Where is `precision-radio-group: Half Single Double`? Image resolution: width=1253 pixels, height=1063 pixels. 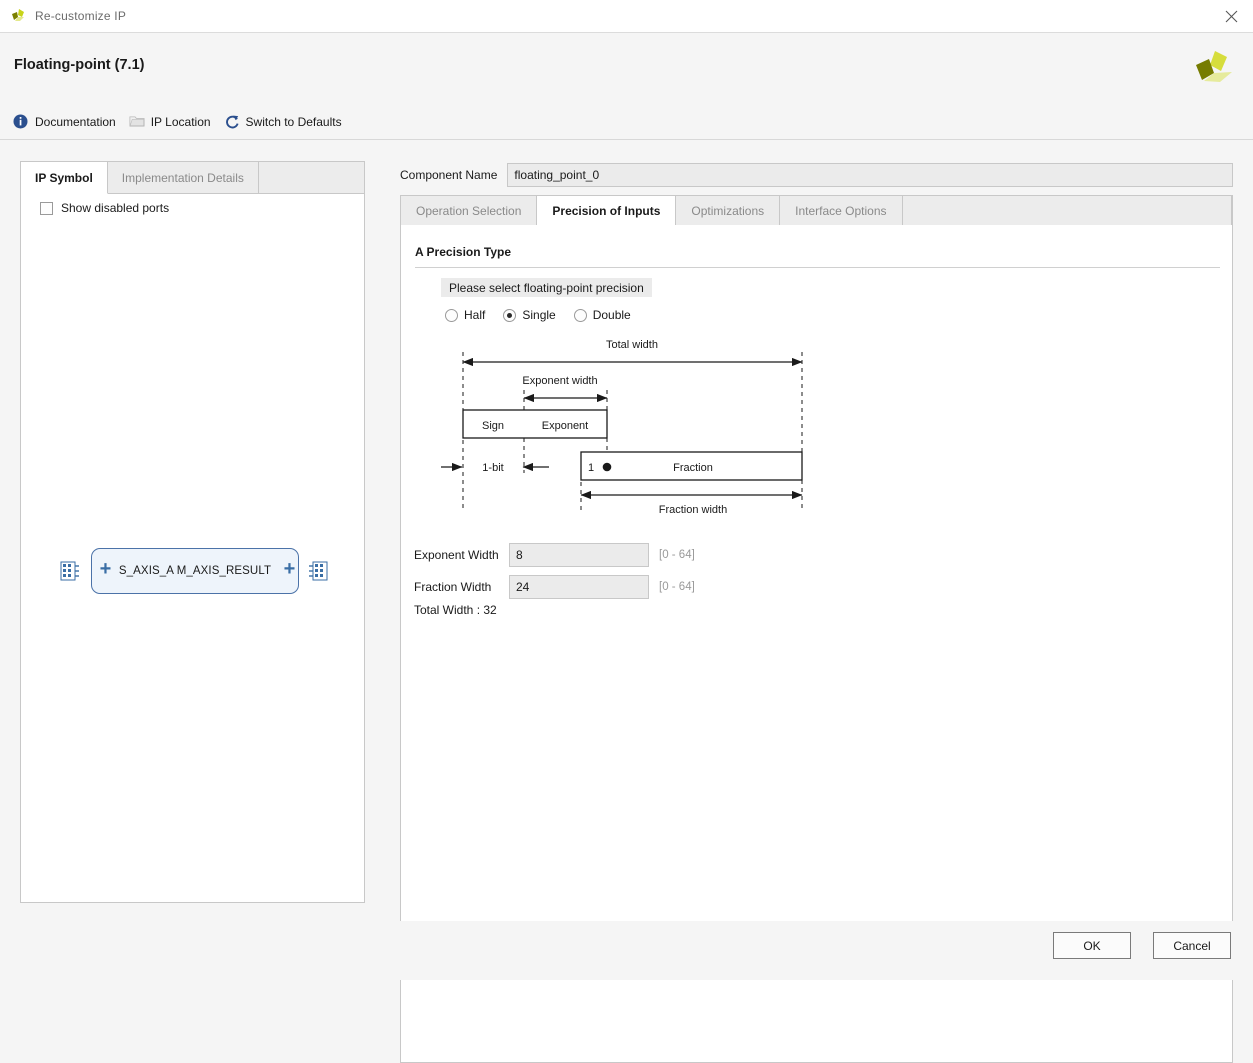
precision-radio-group: Half Single Double is located at coordinates (547, 315).